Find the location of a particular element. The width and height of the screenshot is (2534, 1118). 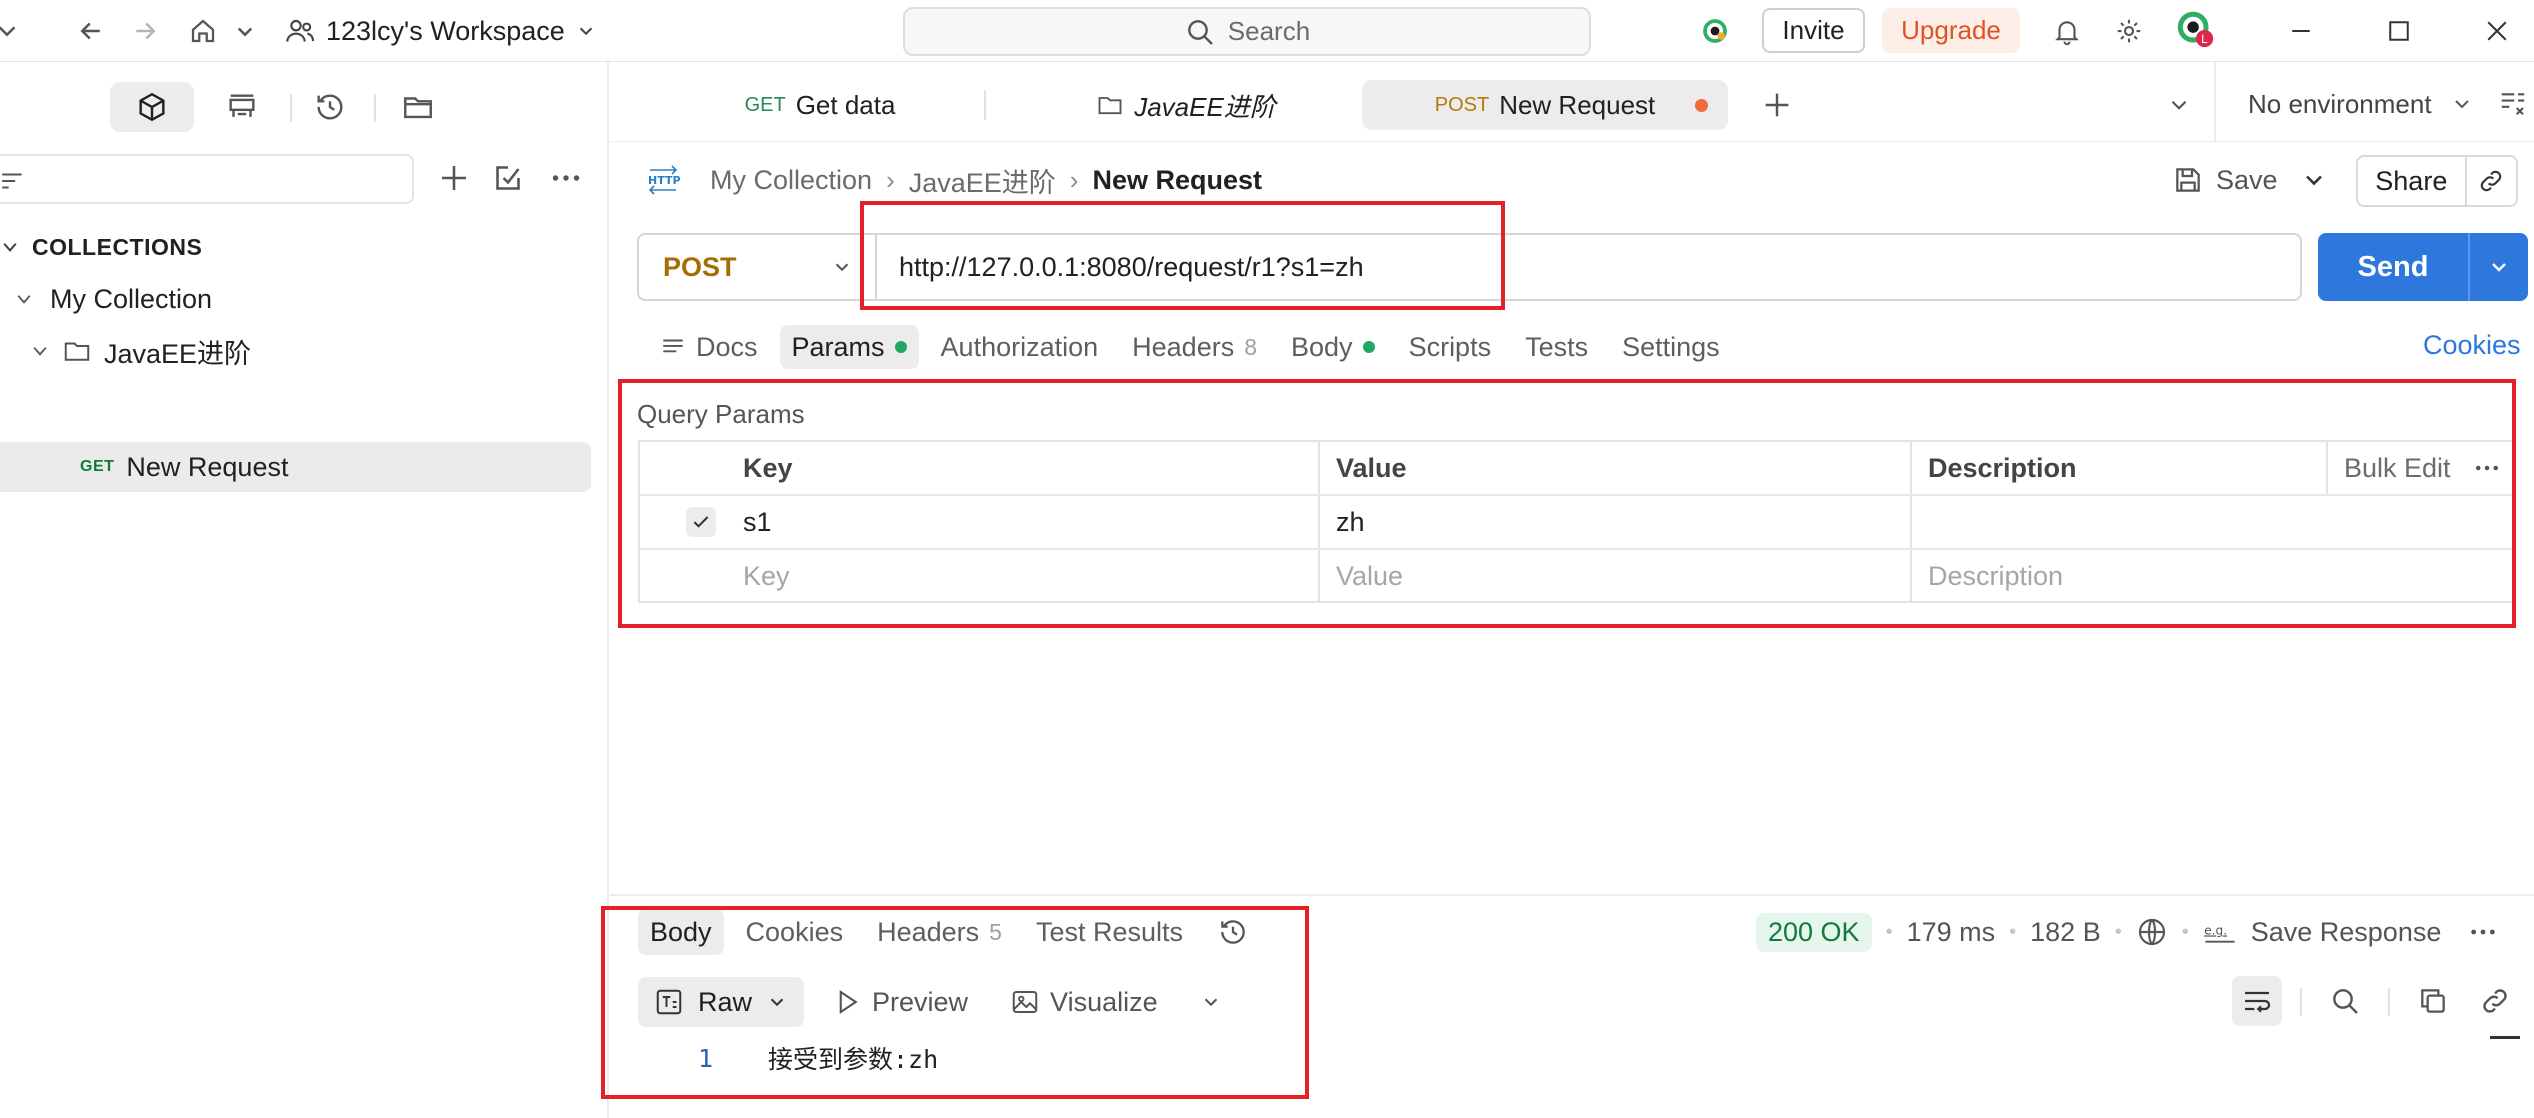

visualize-options-chevron-icon is located at coordinates (1211, 1002).